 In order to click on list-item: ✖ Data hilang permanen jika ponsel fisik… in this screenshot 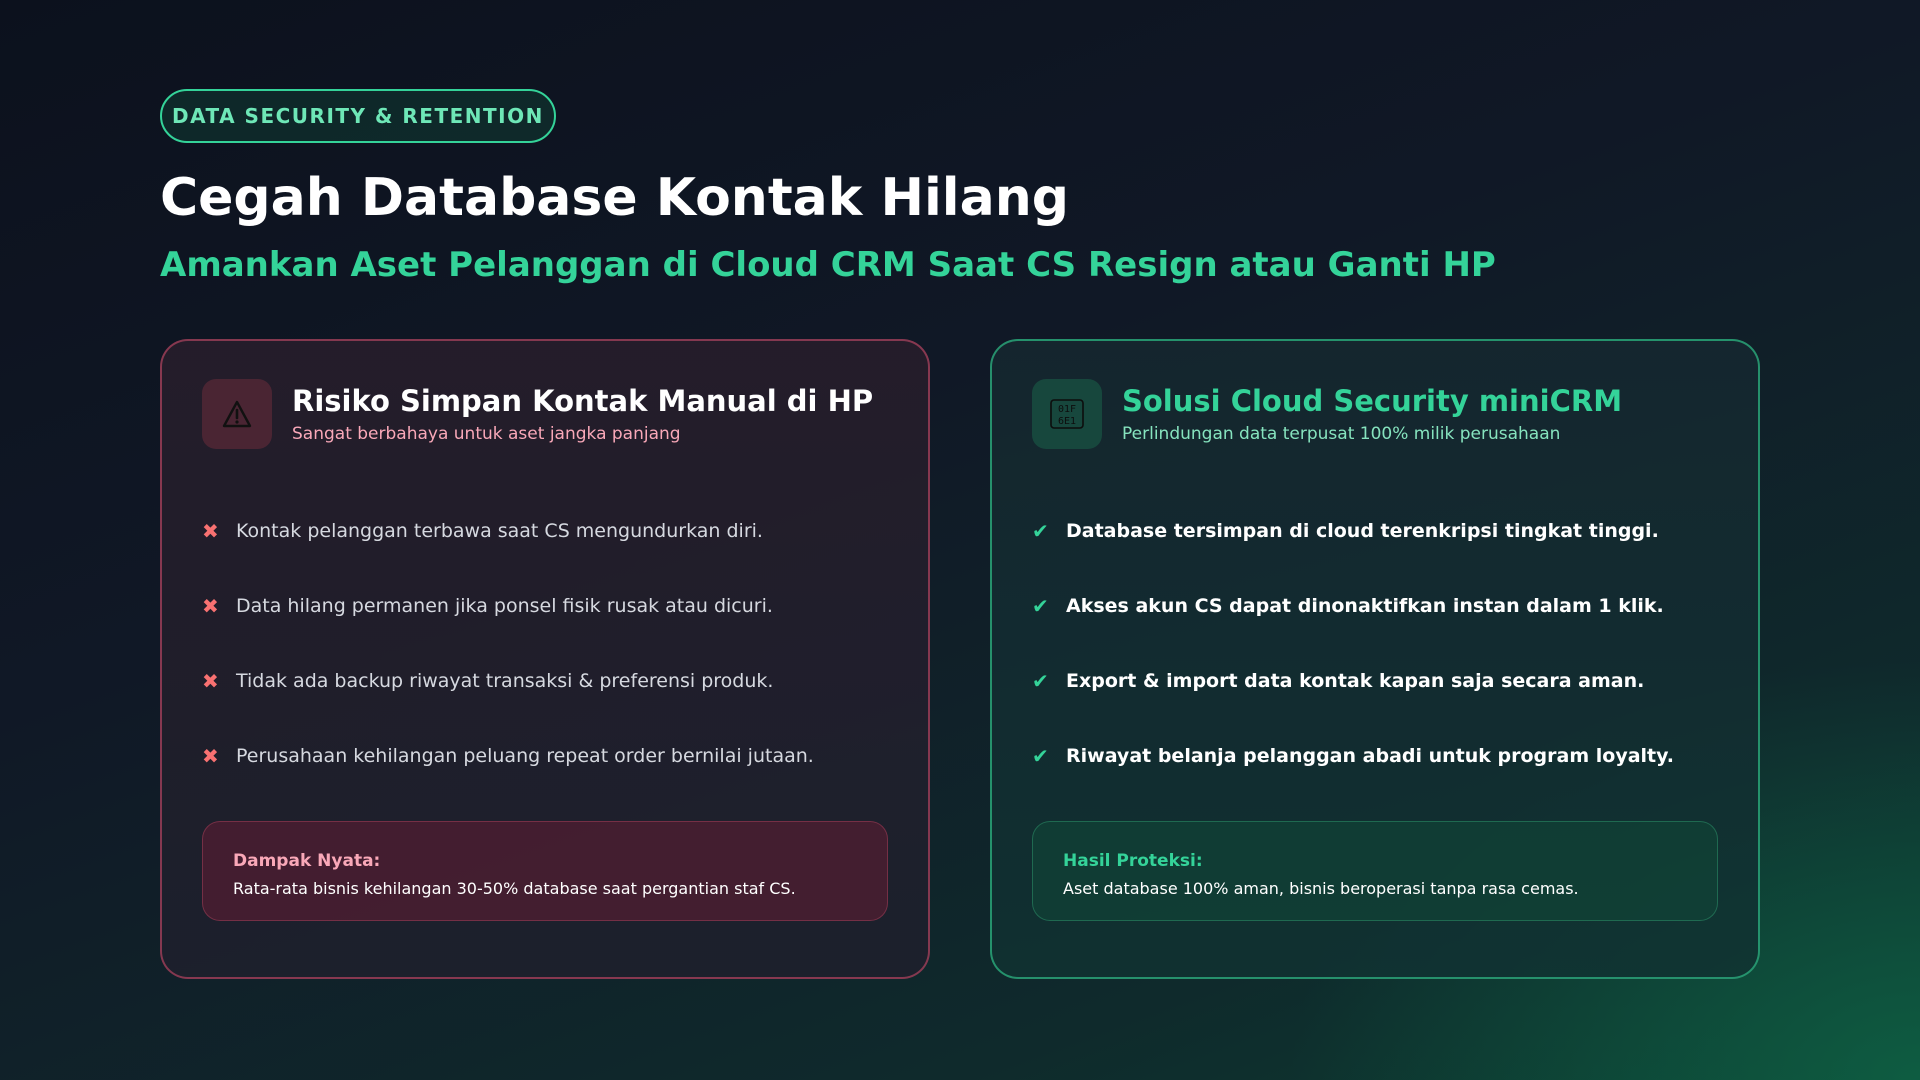, I will do `click(545, 605)`.